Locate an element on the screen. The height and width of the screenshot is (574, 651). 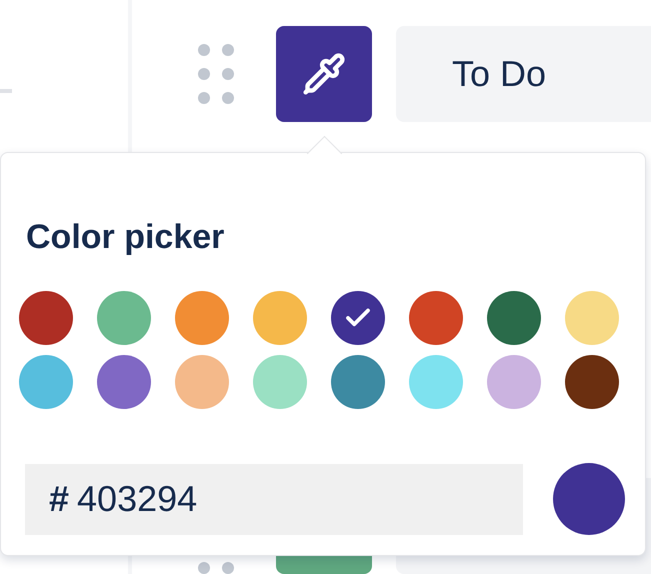
eyedropper-icon is located at coordinates (324, 74).